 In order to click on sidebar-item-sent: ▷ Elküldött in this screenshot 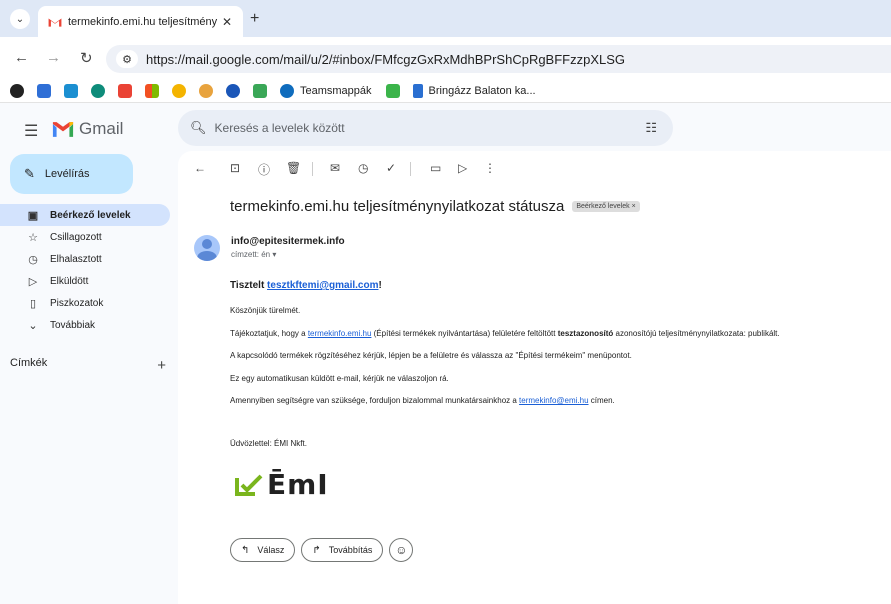, I will do `click(85, 281)`.